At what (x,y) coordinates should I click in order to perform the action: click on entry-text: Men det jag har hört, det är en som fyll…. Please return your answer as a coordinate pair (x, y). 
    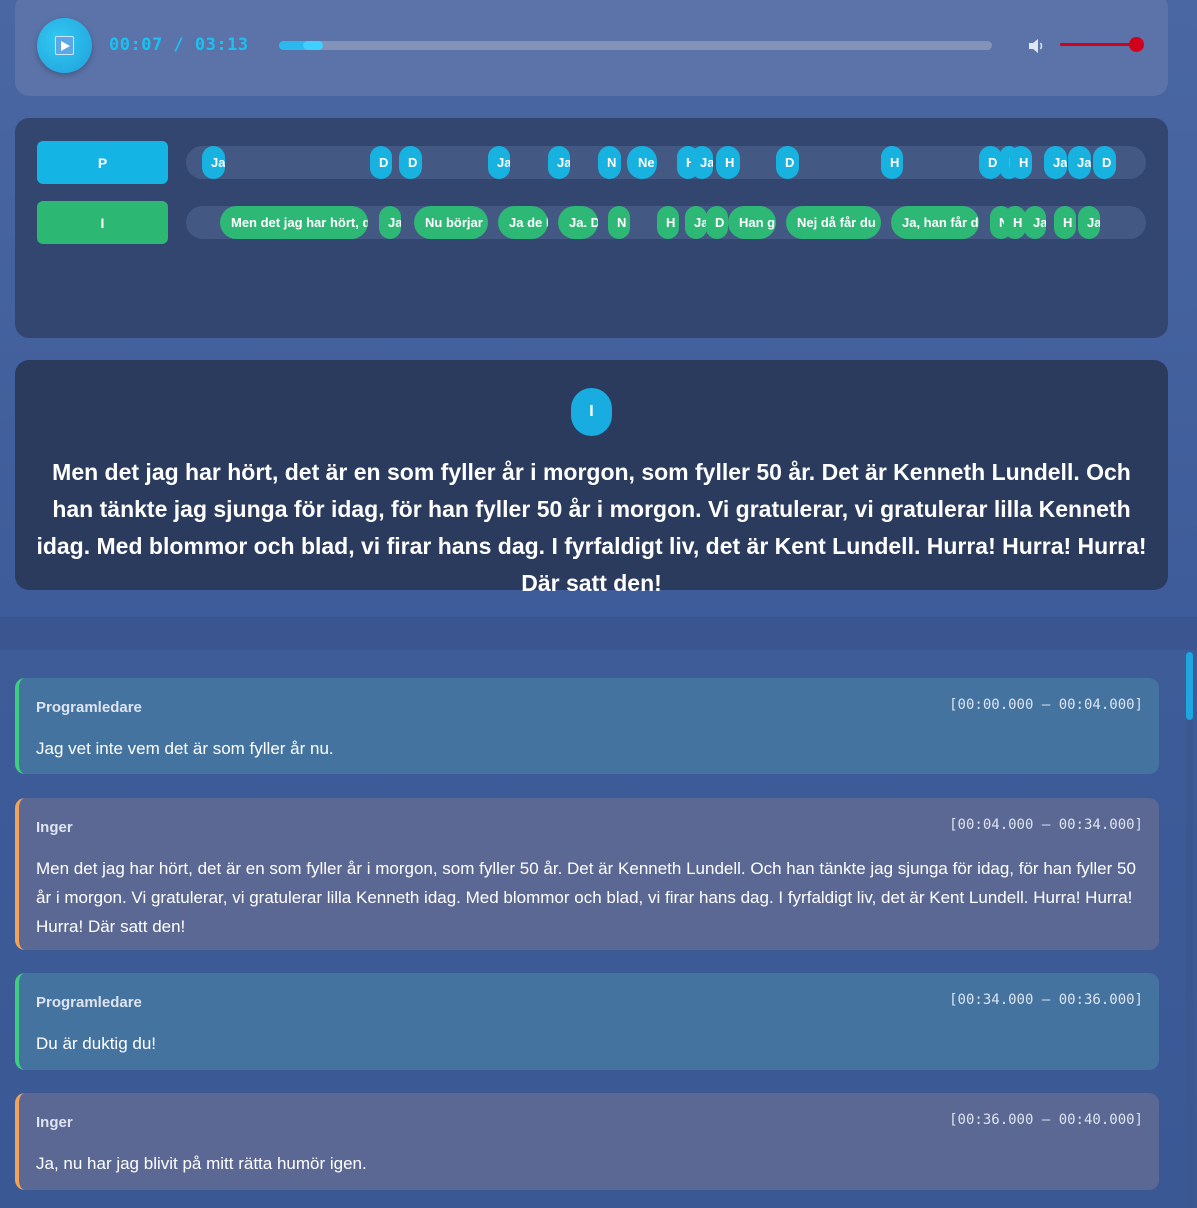
    Looking at the image, I should click on (586, 897).